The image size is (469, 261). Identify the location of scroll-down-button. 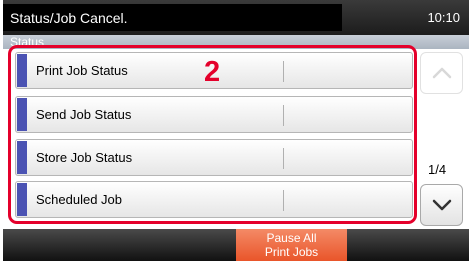
(441, 205).